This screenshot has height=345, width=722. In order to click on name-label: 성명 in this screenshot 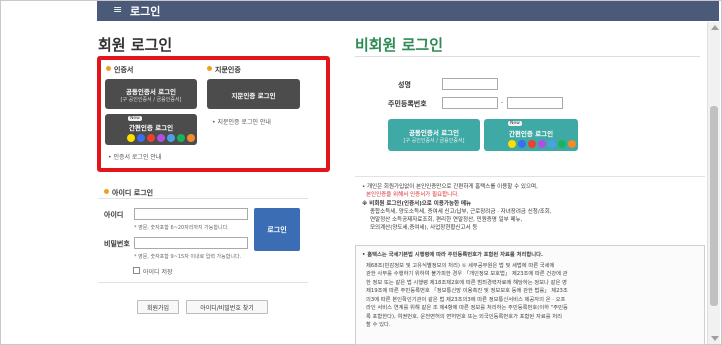, I will do `click(404, 85)`.